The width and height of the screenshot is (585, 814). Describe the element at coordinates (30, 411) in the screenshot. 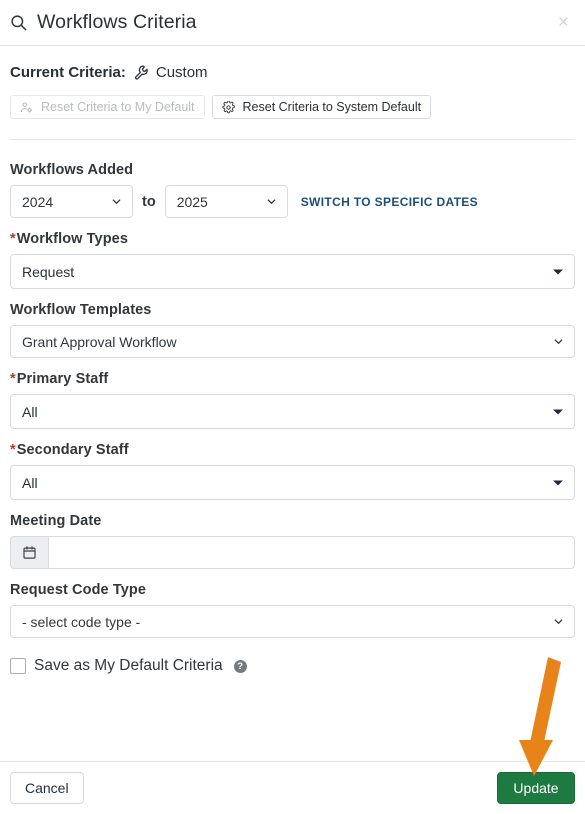

I see `primary-staff-value: All` at that location.